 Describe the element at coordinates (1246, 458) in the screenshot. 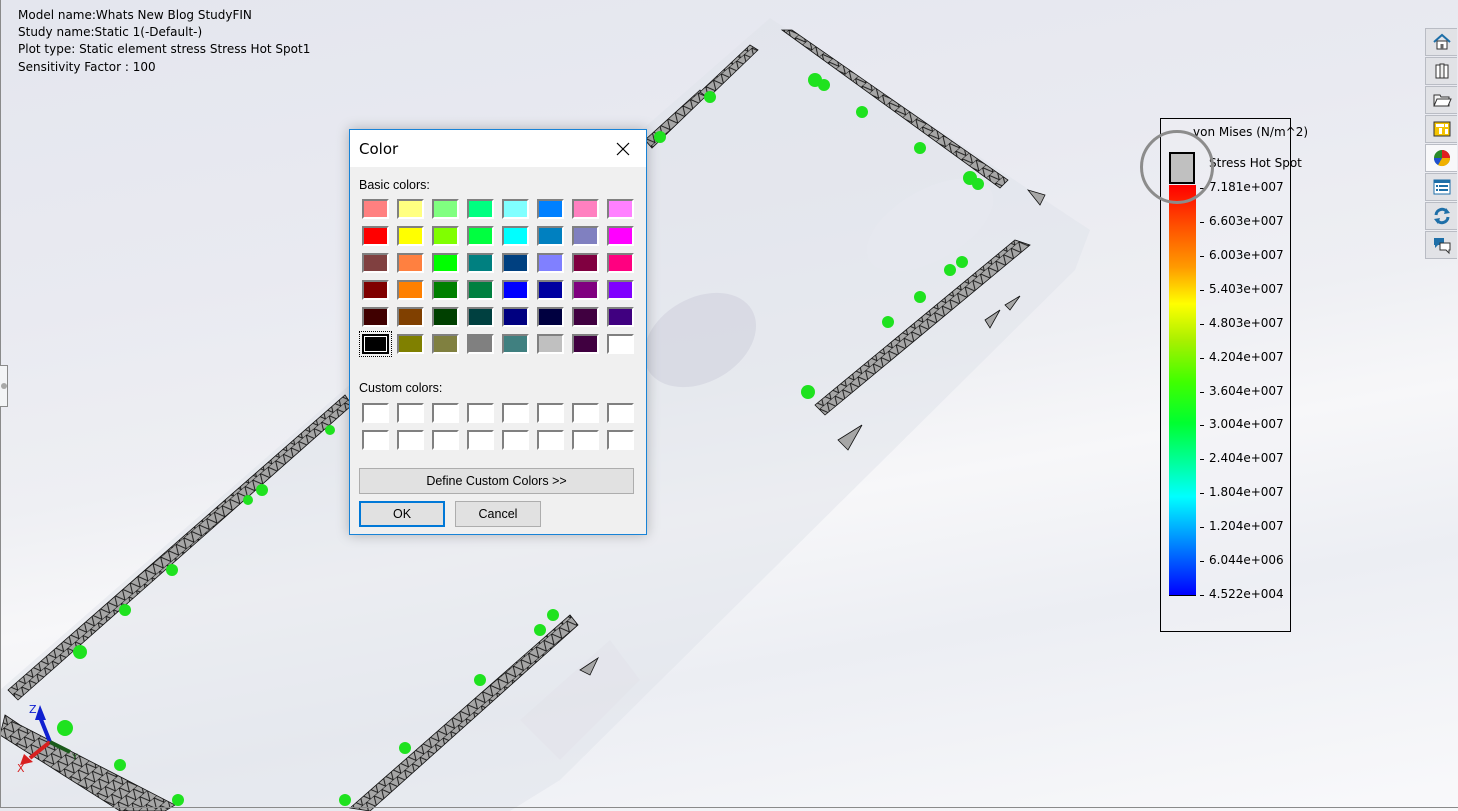

I see `legend-tick-label: 2.404e+007` at that location.